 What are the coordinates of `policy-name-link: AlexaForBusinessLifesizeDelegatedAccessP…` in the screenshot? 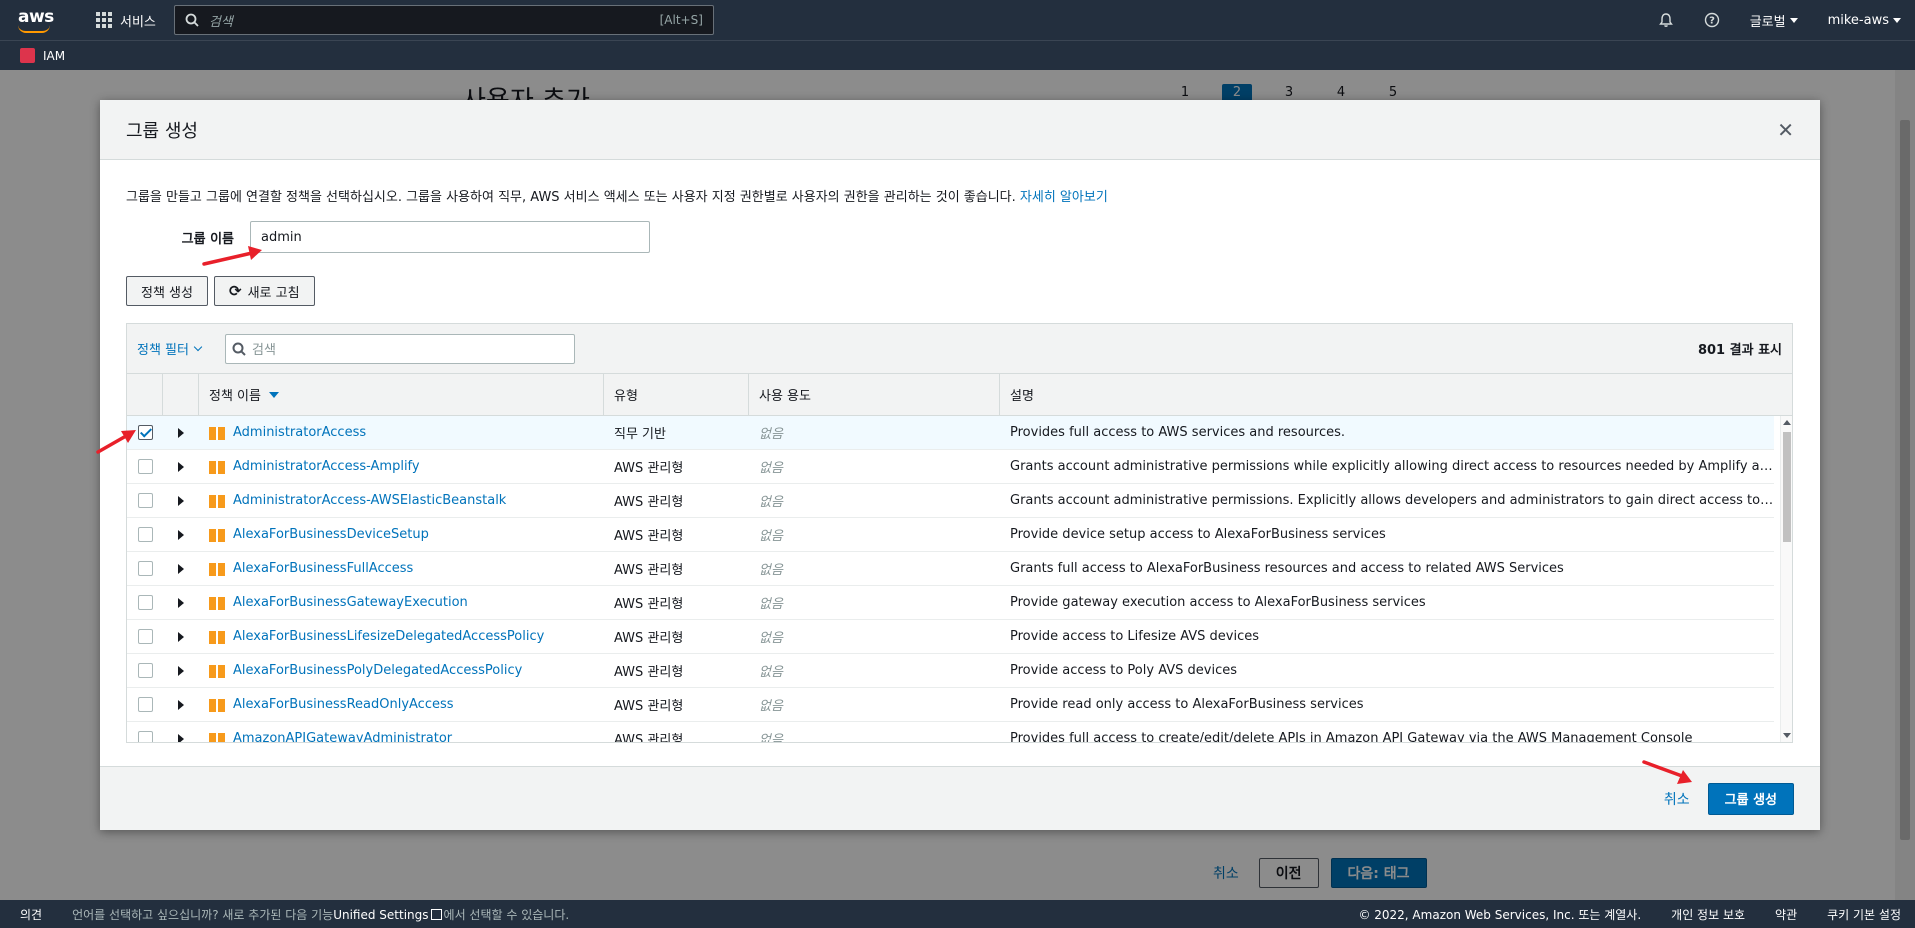 It's located at (388, 636).